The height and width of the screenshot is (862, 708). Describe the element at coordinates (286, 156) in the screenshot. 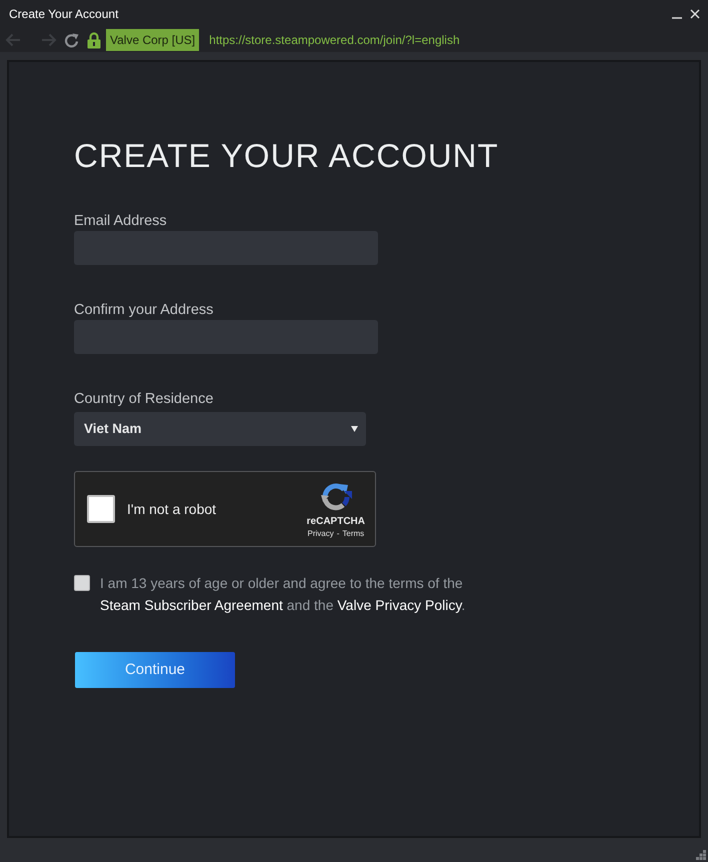

I see `page-heading: CREATE YOUR ACCOUNT` at that location.